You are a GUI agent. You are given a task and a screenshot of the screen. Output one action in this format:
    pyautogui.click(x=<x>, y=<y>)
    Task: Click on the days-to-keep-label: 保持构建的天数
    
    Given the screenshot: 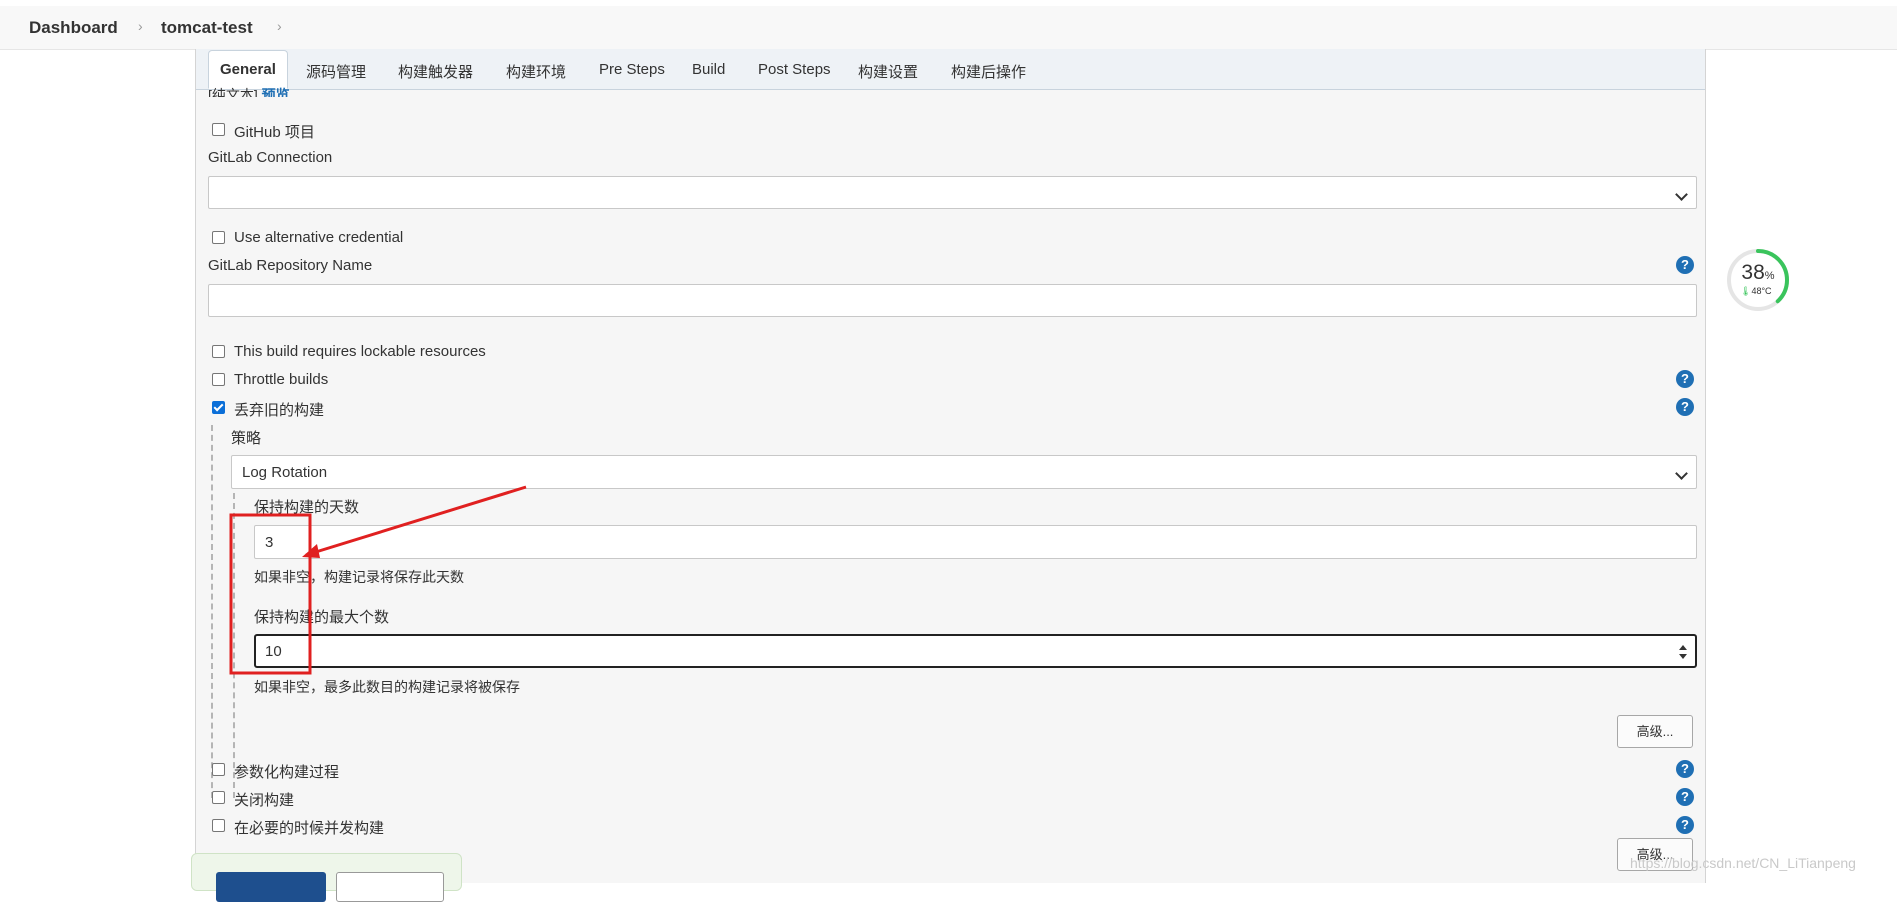 What is the action you would take?
    pyautogui.click(x=307, y=507)
    